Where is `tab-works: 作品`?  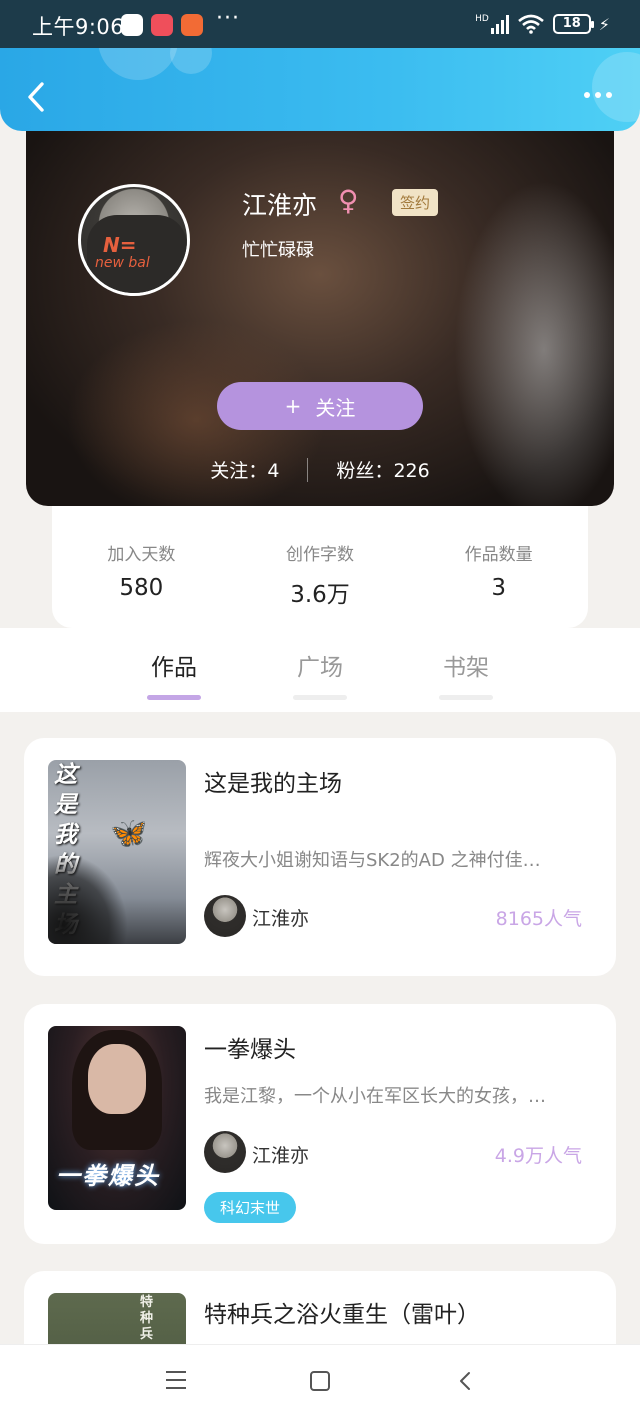 tab-works: 作品 is located at coordinates (174, 674).